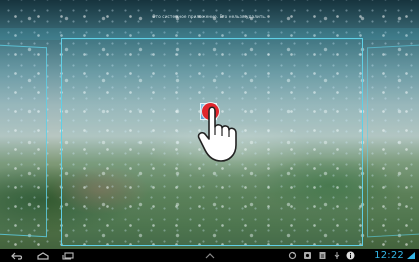  What do you see at coordinates (17, 255) in the screenshot?
I see `back-icon` at bounding box center [17, 255].